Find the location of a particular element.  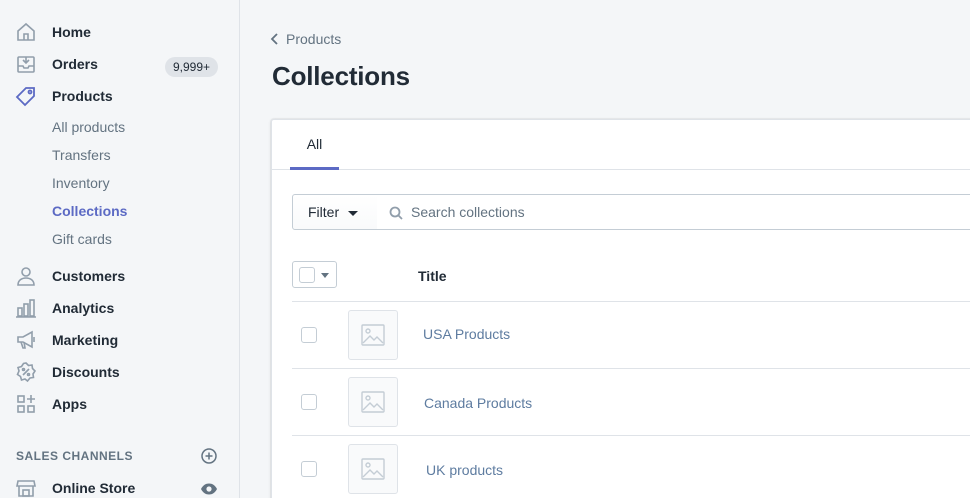

nav-item-orders: Orders 9,999+ is located at coordinates (119, 64).